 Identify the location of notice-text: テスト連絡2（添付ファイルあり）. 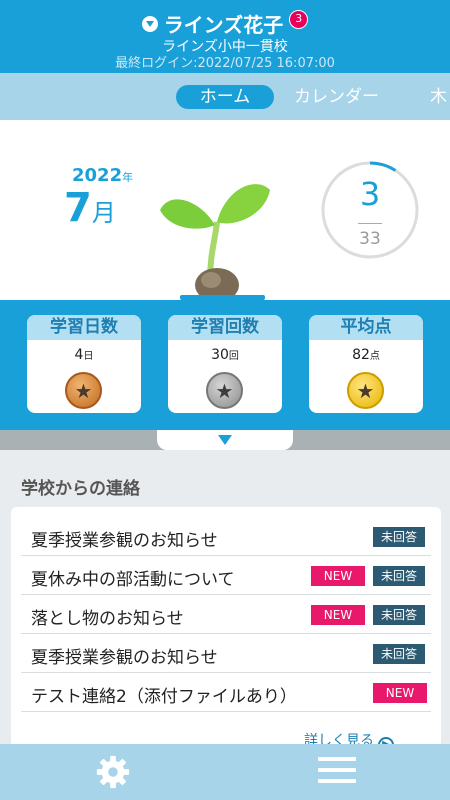
(164, 694).